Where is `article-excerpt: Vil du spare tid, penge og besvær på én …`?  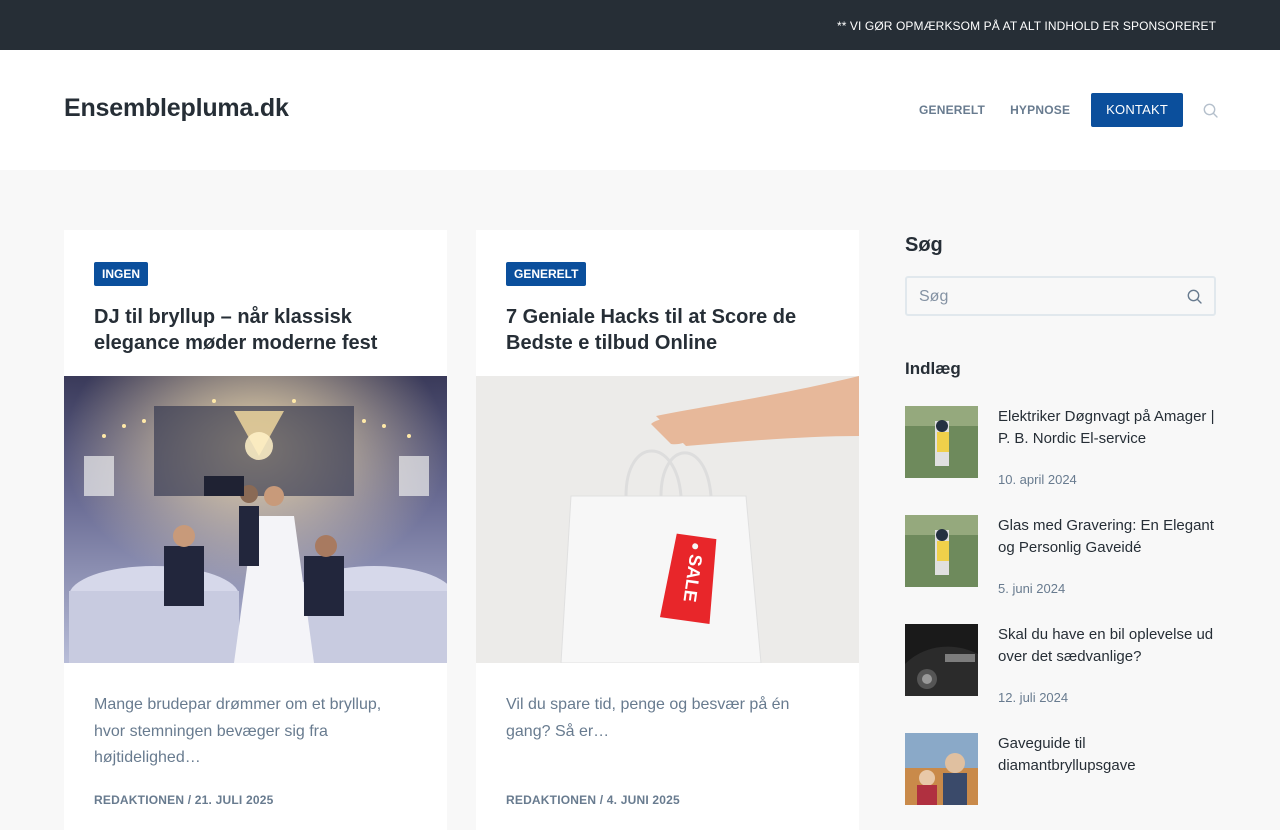
article-excerpt: Vil du spare tid, penge og besvær på én … is located at coordinates (648, 718).